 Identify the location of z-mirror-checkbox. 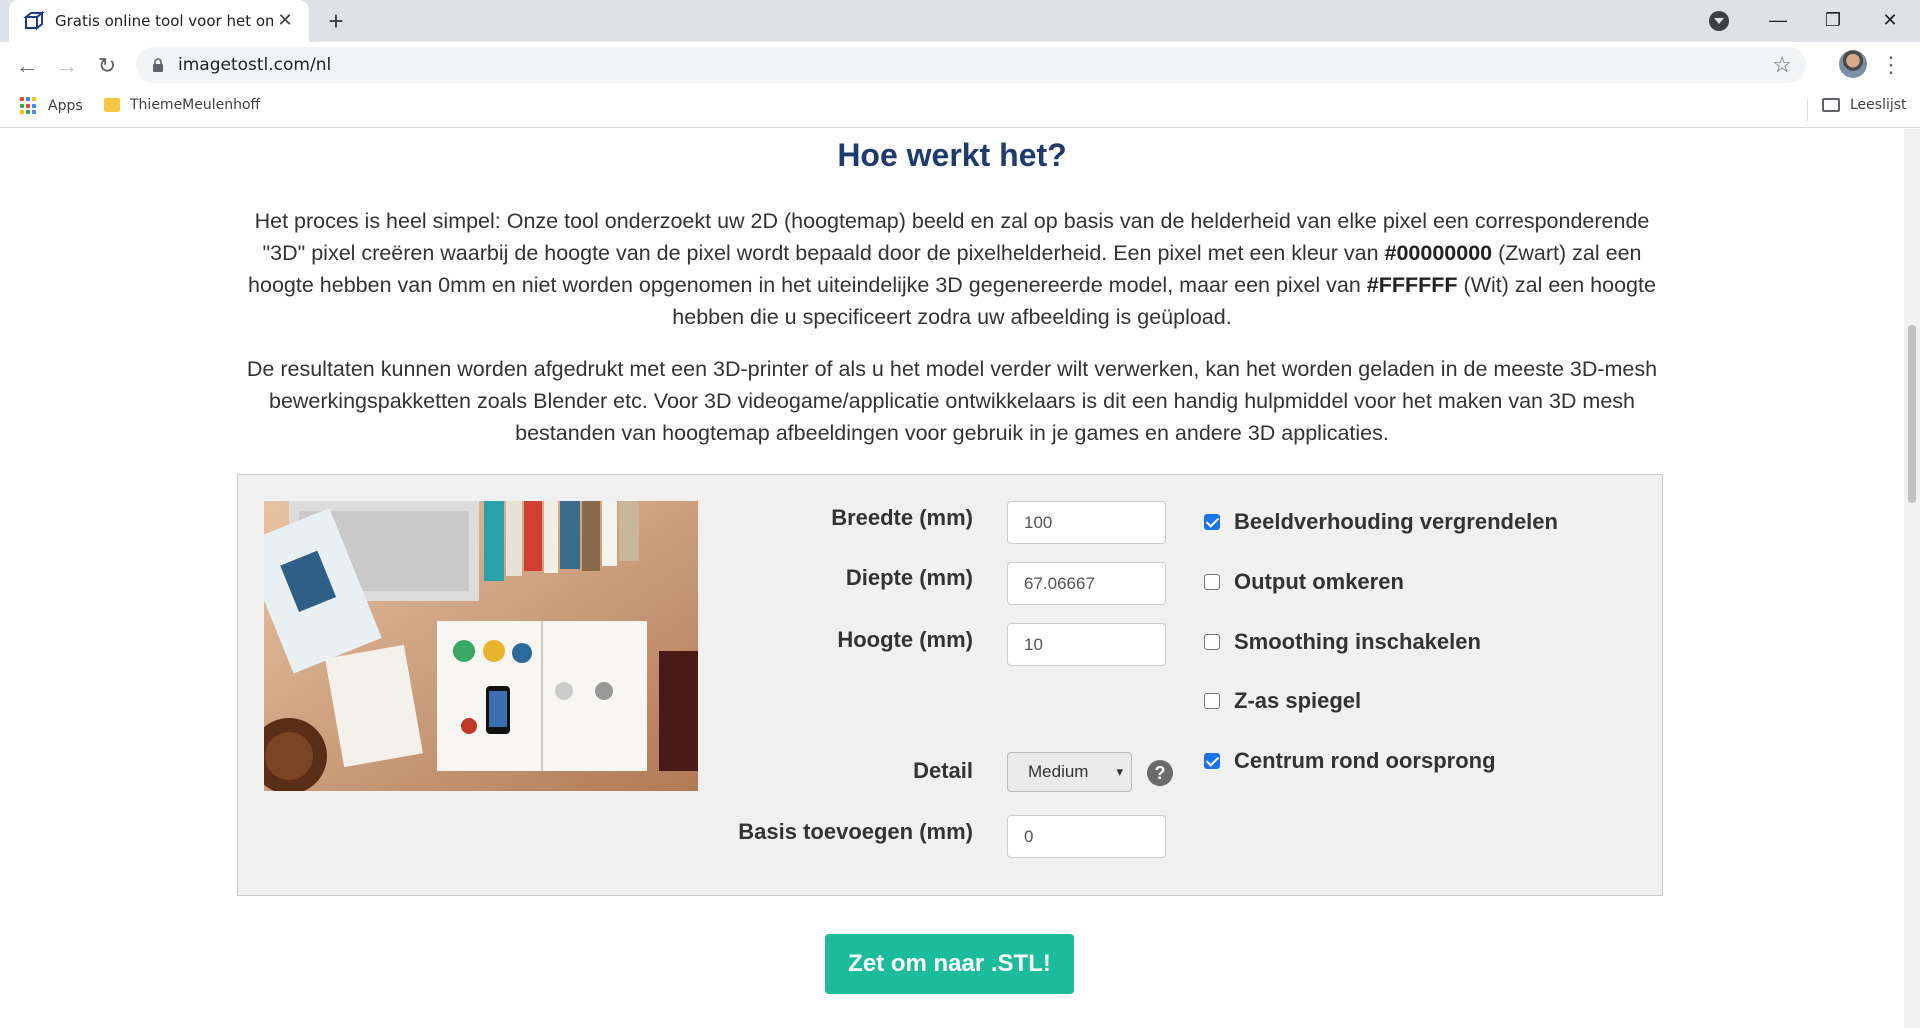
(1212, 701).